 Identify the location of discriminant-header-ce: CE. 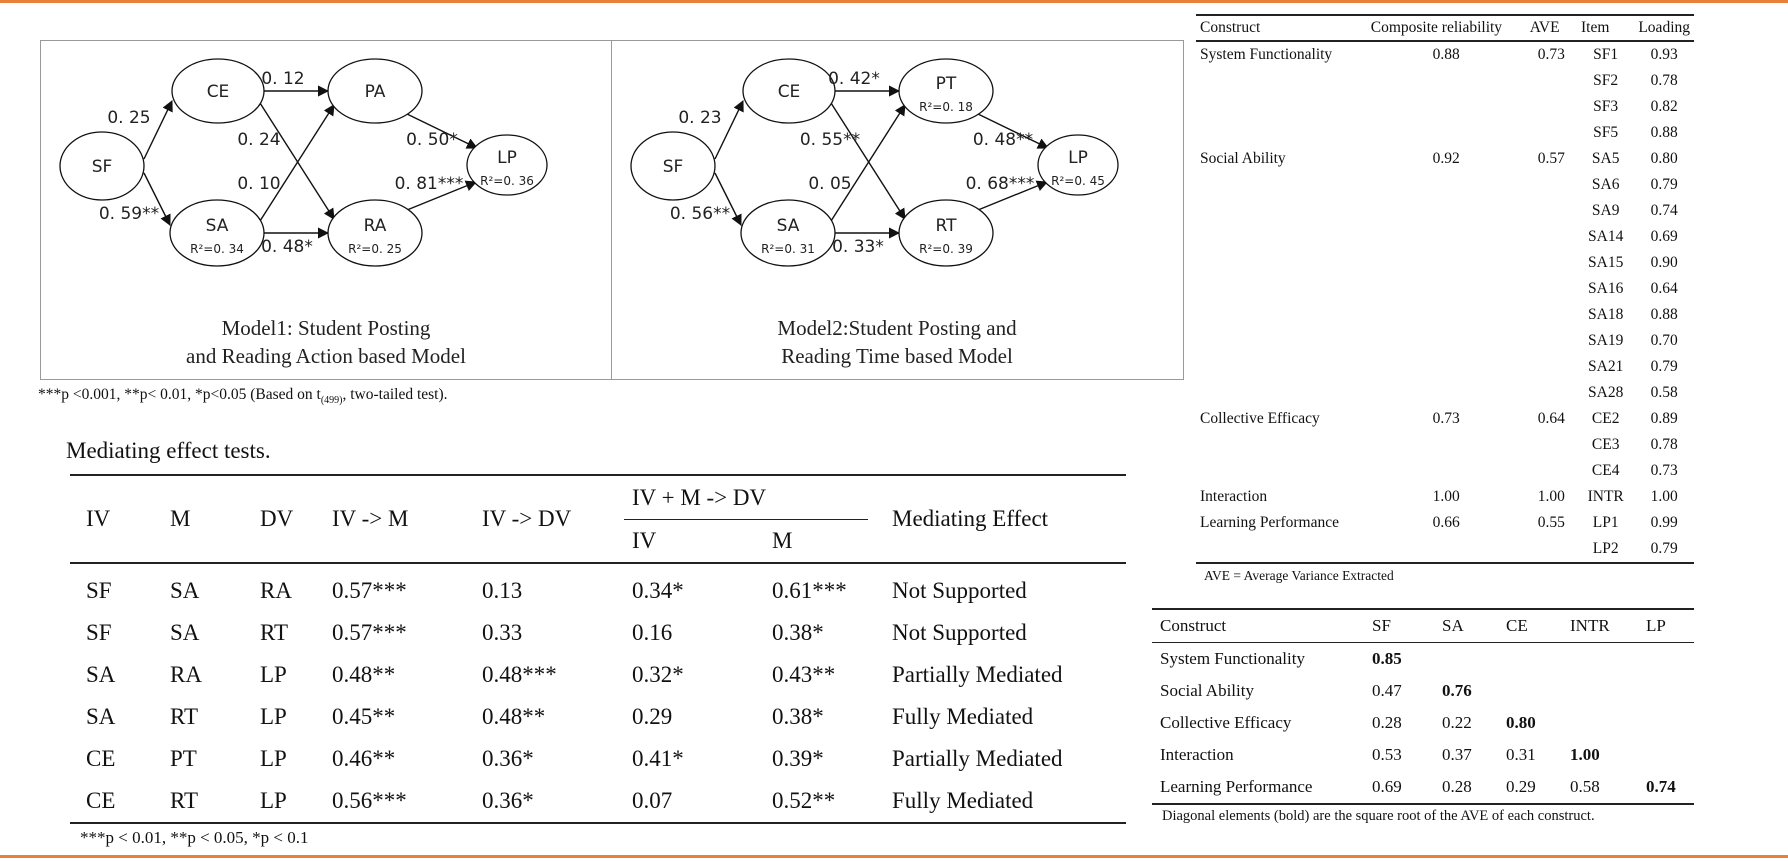
(1517, 625).